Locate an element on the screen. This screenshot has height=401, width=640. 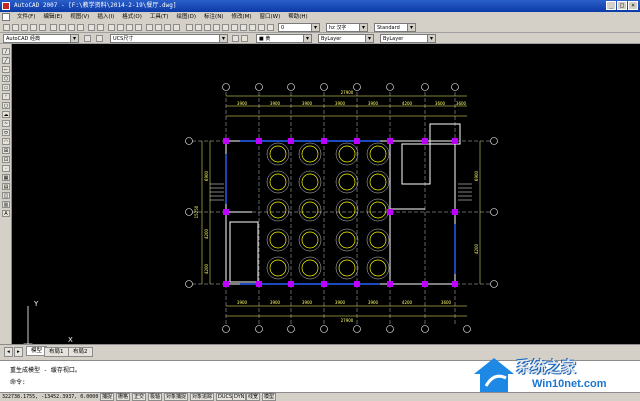
help-icon is located at coordinates (176, 27).